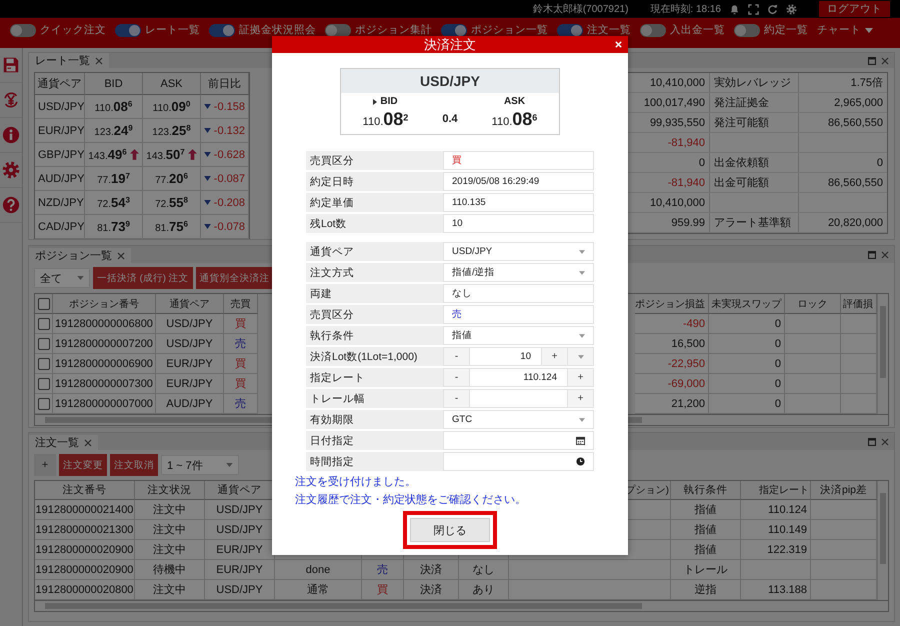 The width and height of the screenshot is (900, 626). I want to click on panel-tab: レート一覧, so click(69, 60).